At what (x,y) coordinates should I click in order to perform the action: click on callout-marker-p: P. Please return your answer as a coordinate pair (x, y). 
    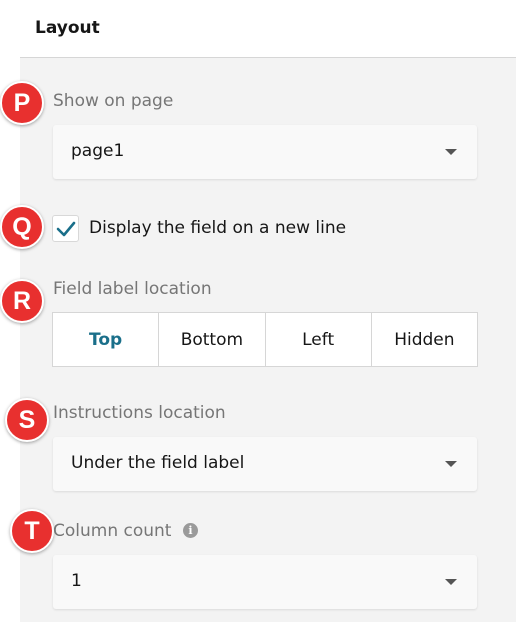
    Looking at the image, I should click on (22, 103).